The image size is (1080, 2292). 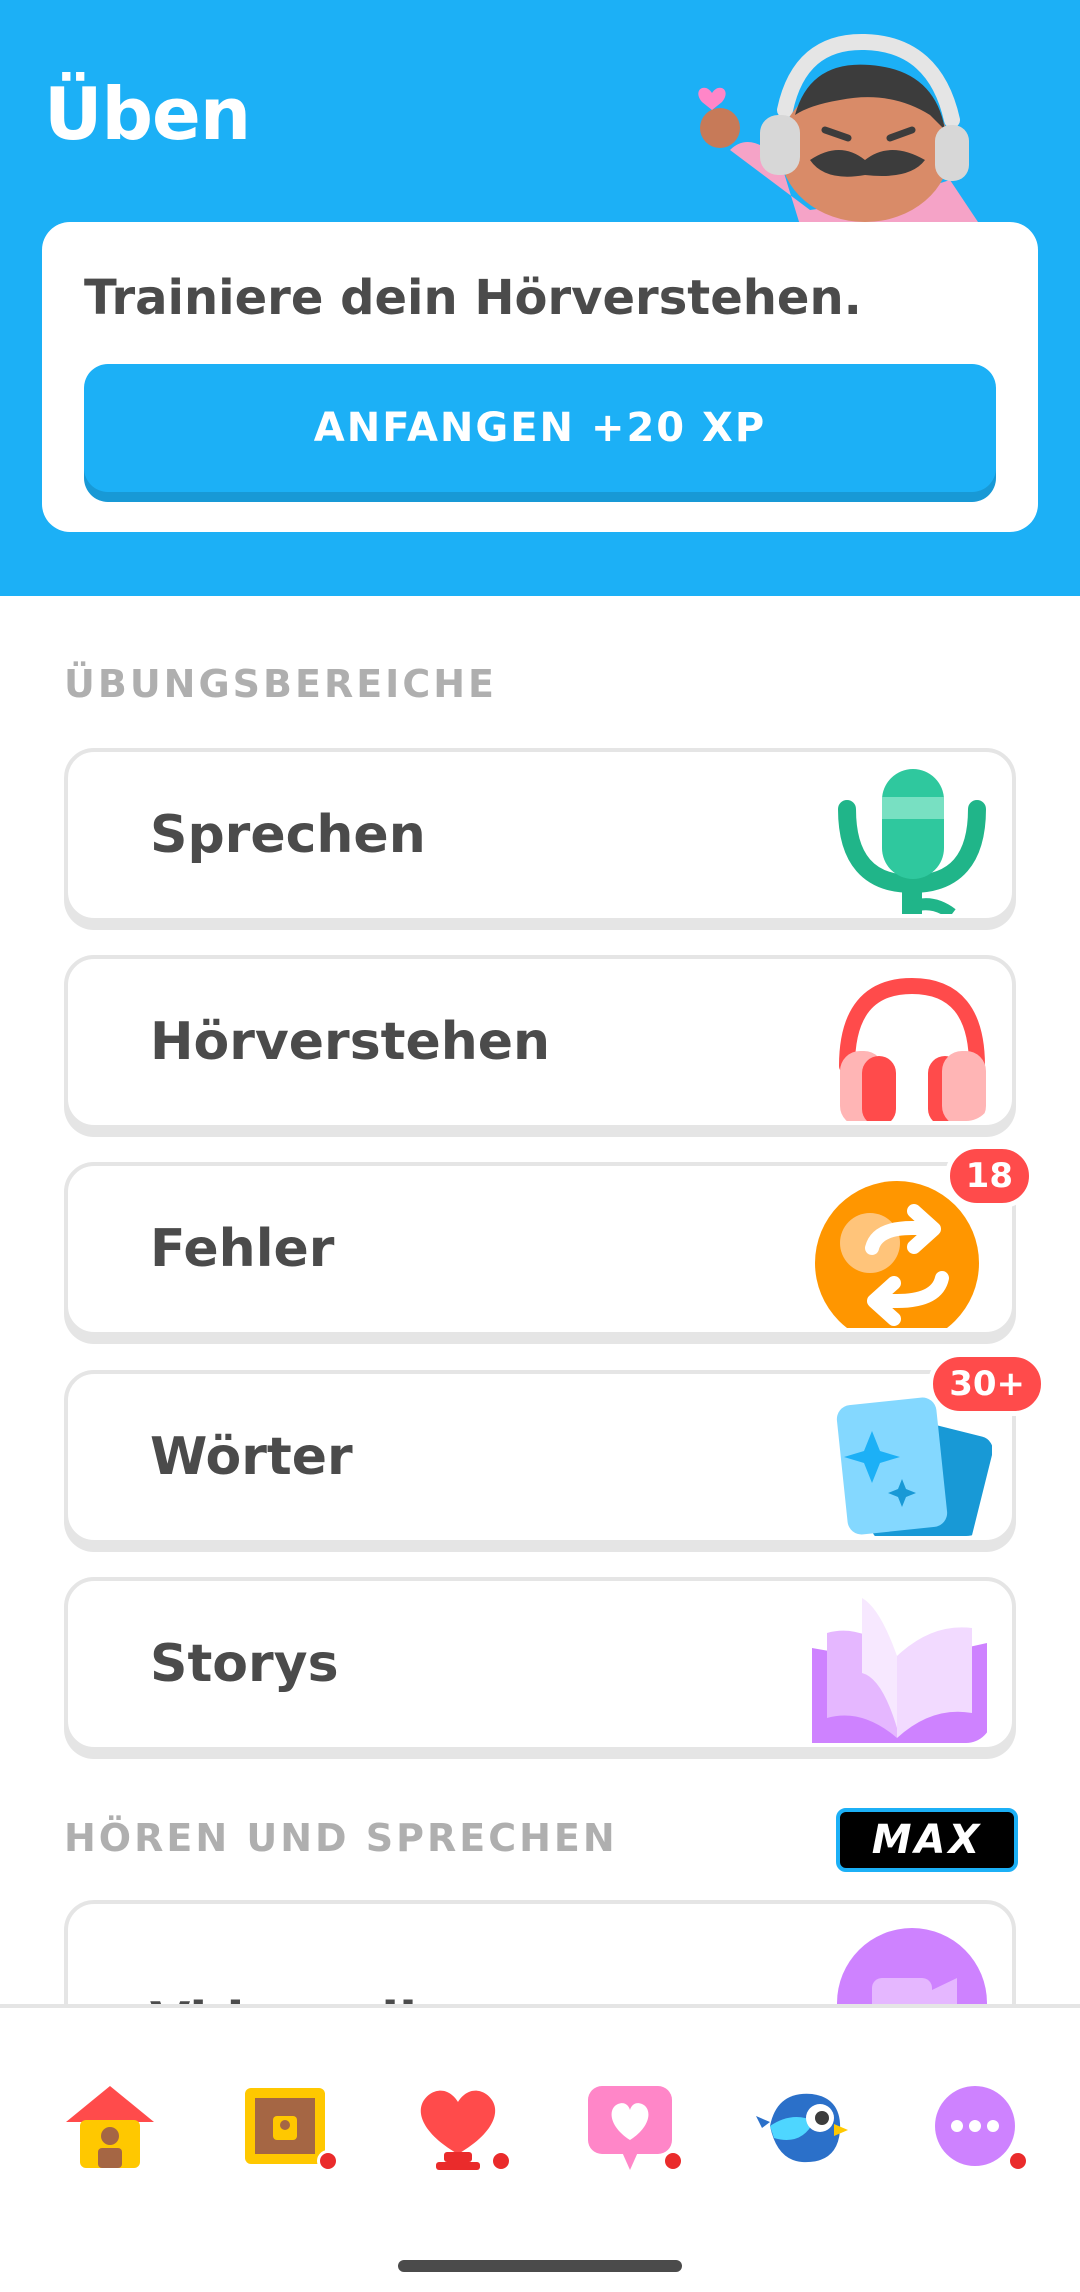 What do you see at coordinates (280, 684) in the screenshot?
I see `section-label-practice: ÜBUNGSBEREICHE` at bounding box center [280, 684].